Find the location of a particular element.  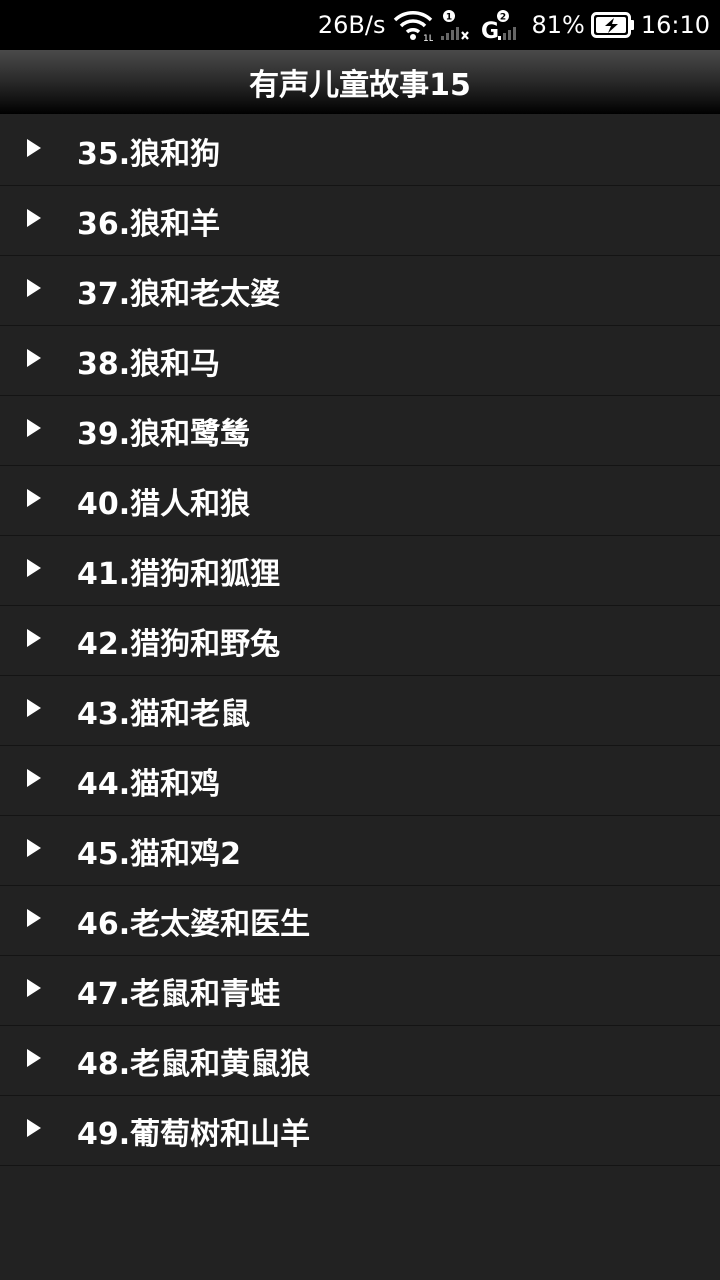

story-title: 48.老鼠和黄鼠狼 is located at coordinates (194, 1064).